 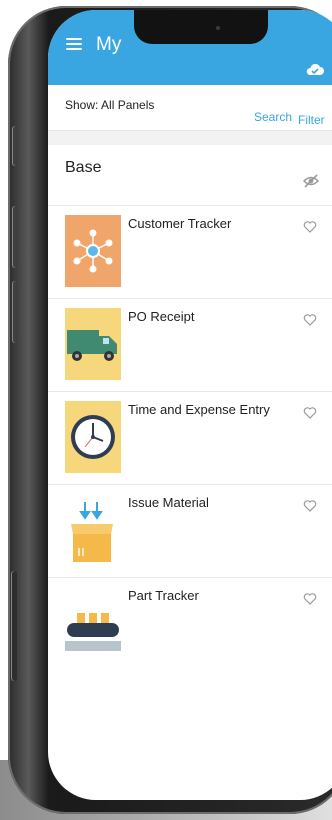 What do you see at coordinates (93, 344) in the screenshot?
I see `truck-icon` at bounding box center [93, 344].